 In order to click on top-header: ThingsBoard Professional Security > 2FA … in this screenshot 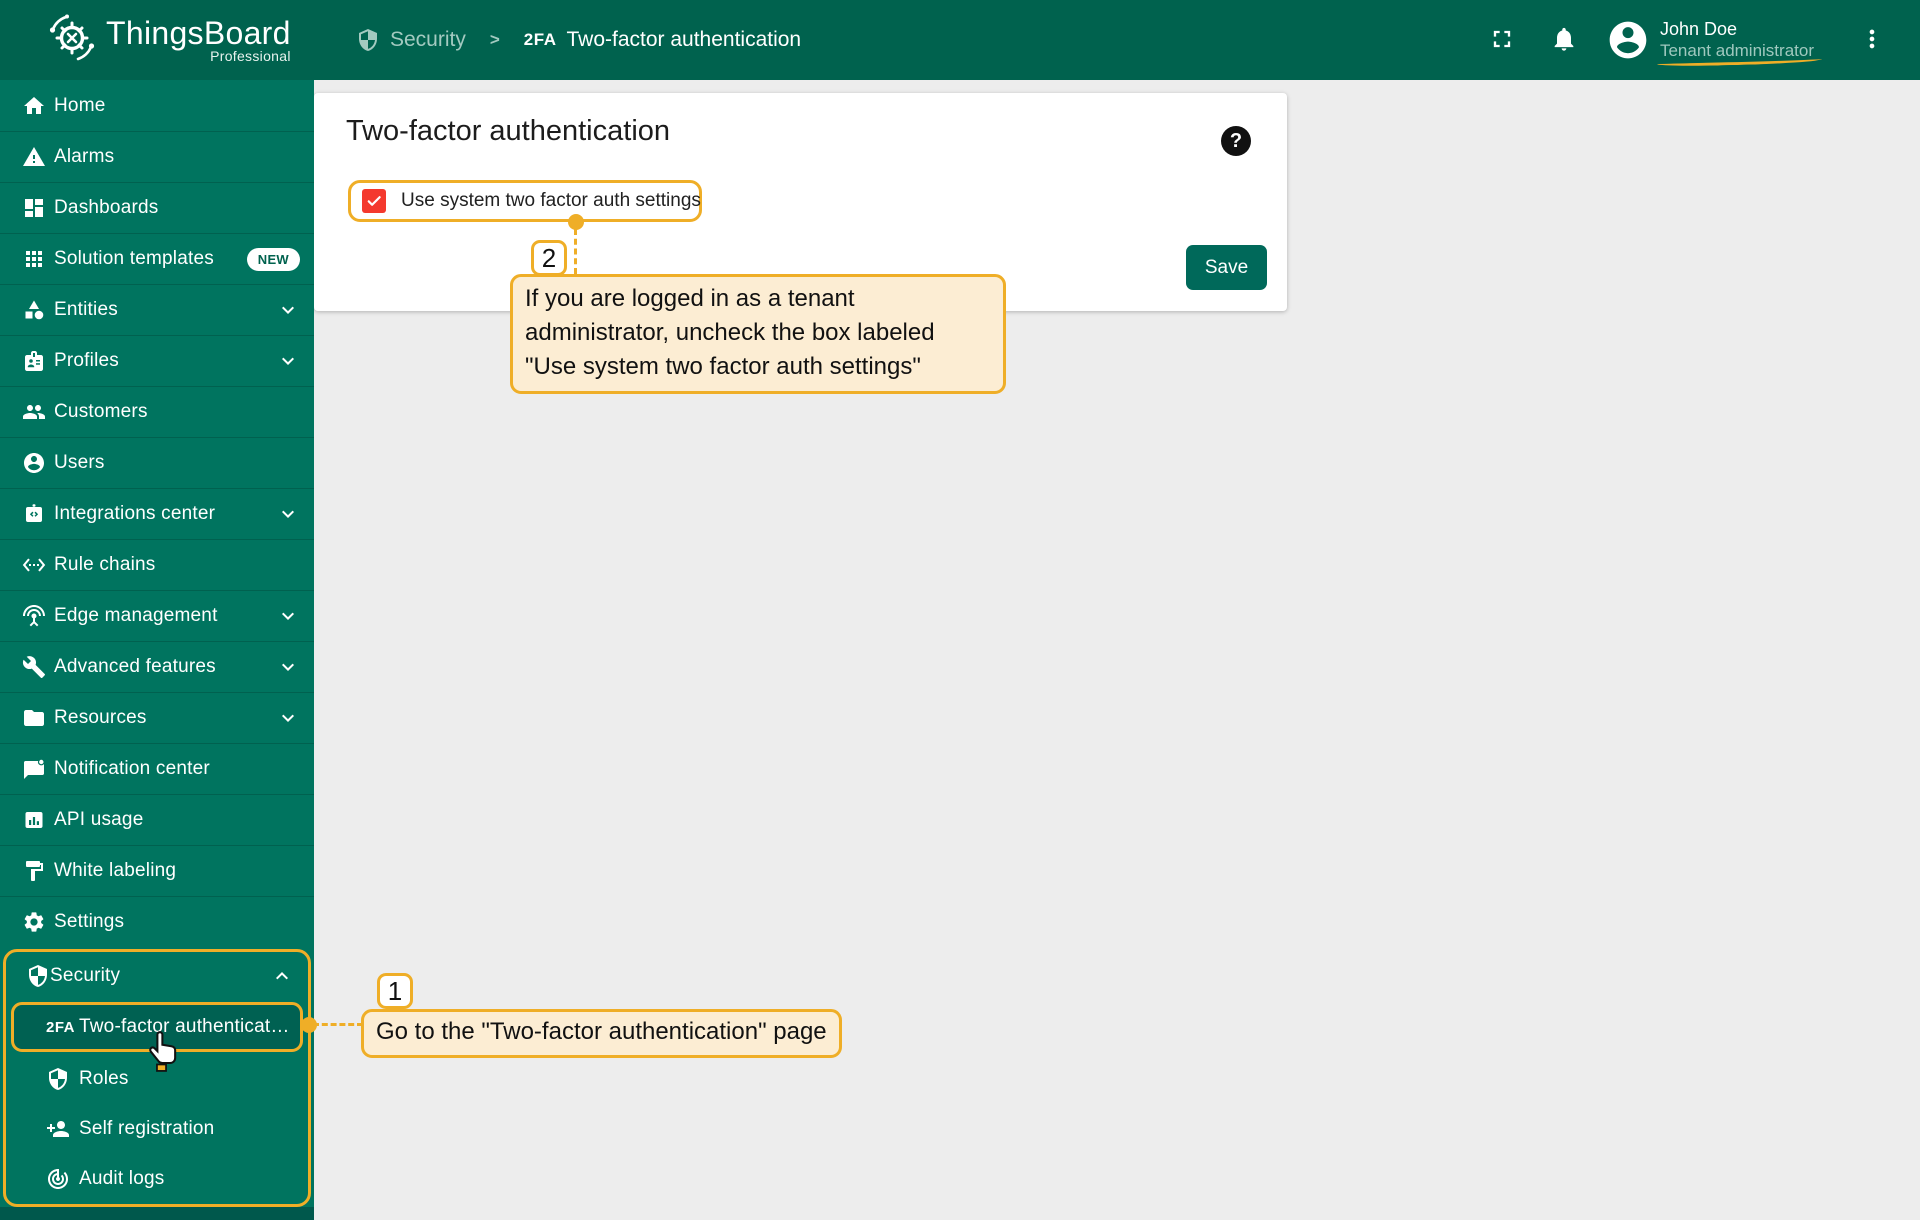, I will do `click(960, 40)`.